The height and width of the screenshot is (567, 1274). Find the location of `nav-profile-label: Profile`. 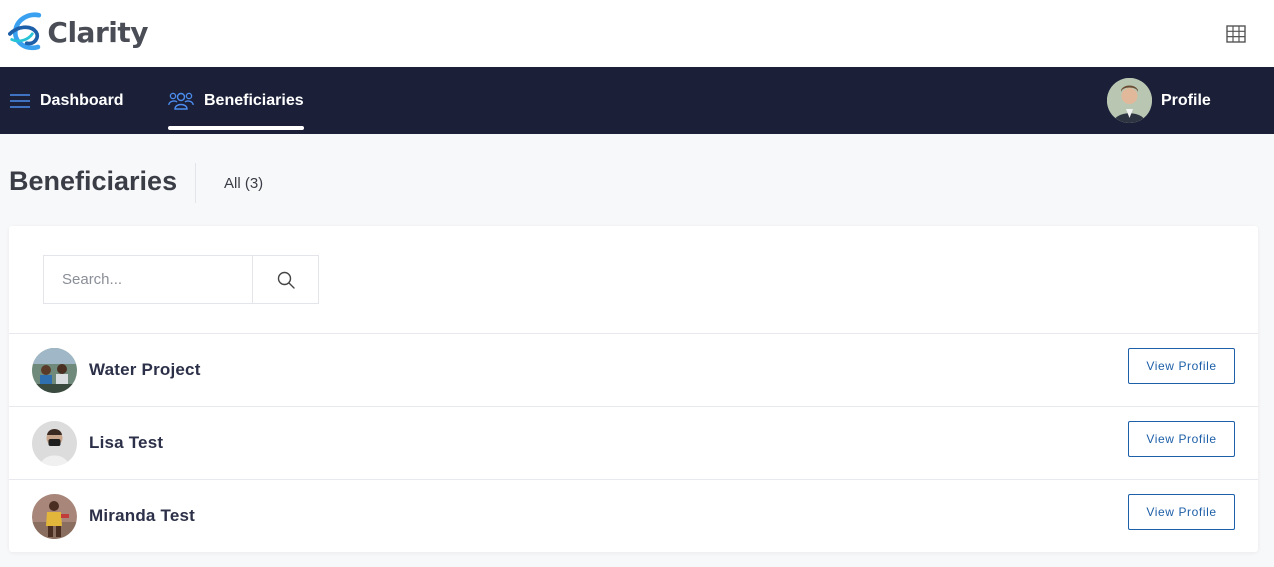

nav-profile-label: Profile is located at coordinates (1186, 100).